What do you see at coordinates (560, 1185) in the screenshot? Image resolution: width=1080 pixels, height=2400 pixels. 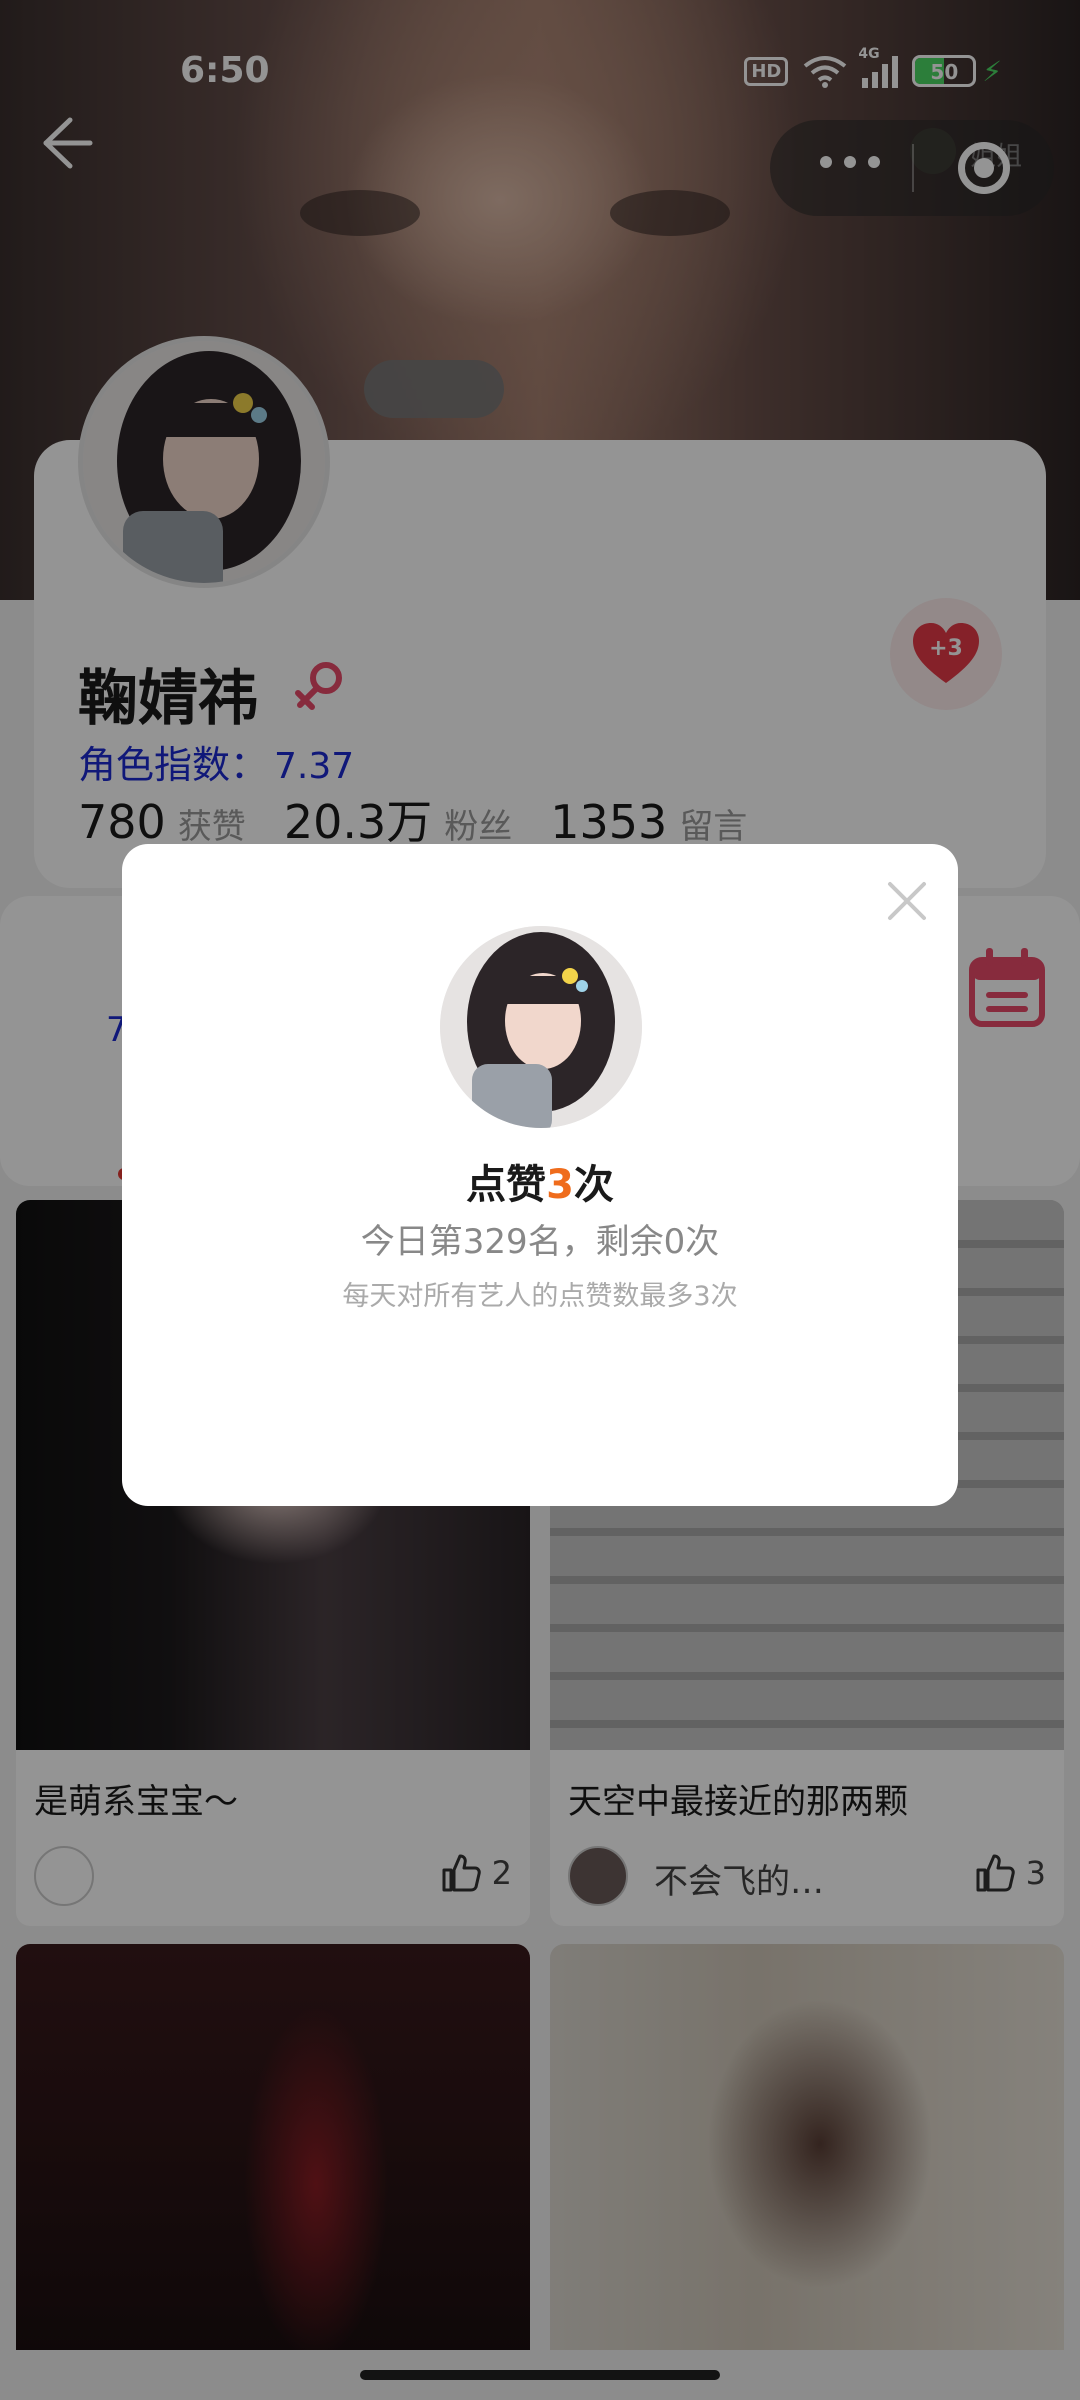 I see `dialog-like-count: 3` at bounding box center [560, 1185].